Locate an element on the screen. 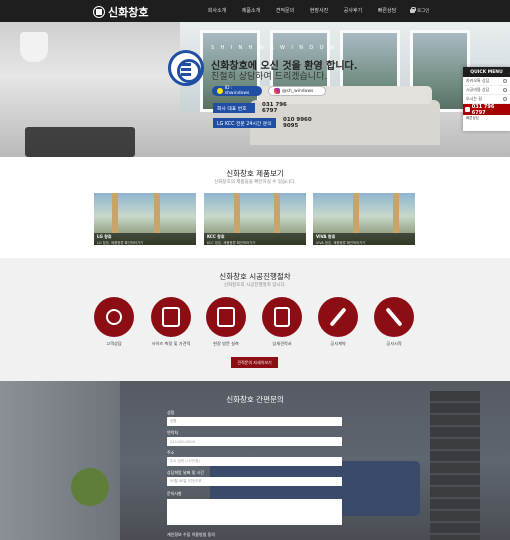  process-title: 신화창호 시공진행절차 is located at coordinates (255, 276).